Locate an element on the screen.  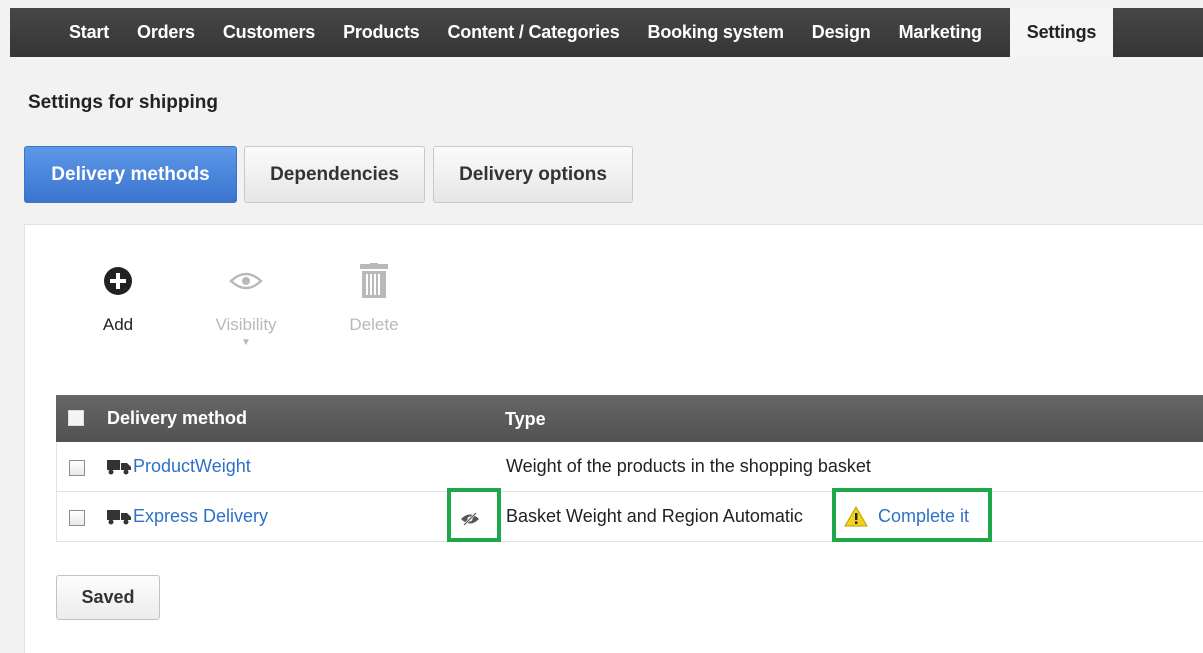
nav-item-orders: Orders is located at coordinates (166, 32).